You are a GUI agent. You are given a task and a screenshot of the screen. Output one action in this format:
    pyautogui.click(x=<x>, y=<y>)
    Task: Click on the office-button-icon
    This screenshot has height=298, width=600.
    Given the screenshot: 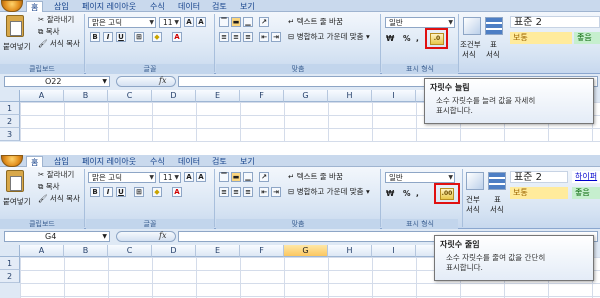 What is the action you would take?
    pyautogui.click(x=12, y=6)
    